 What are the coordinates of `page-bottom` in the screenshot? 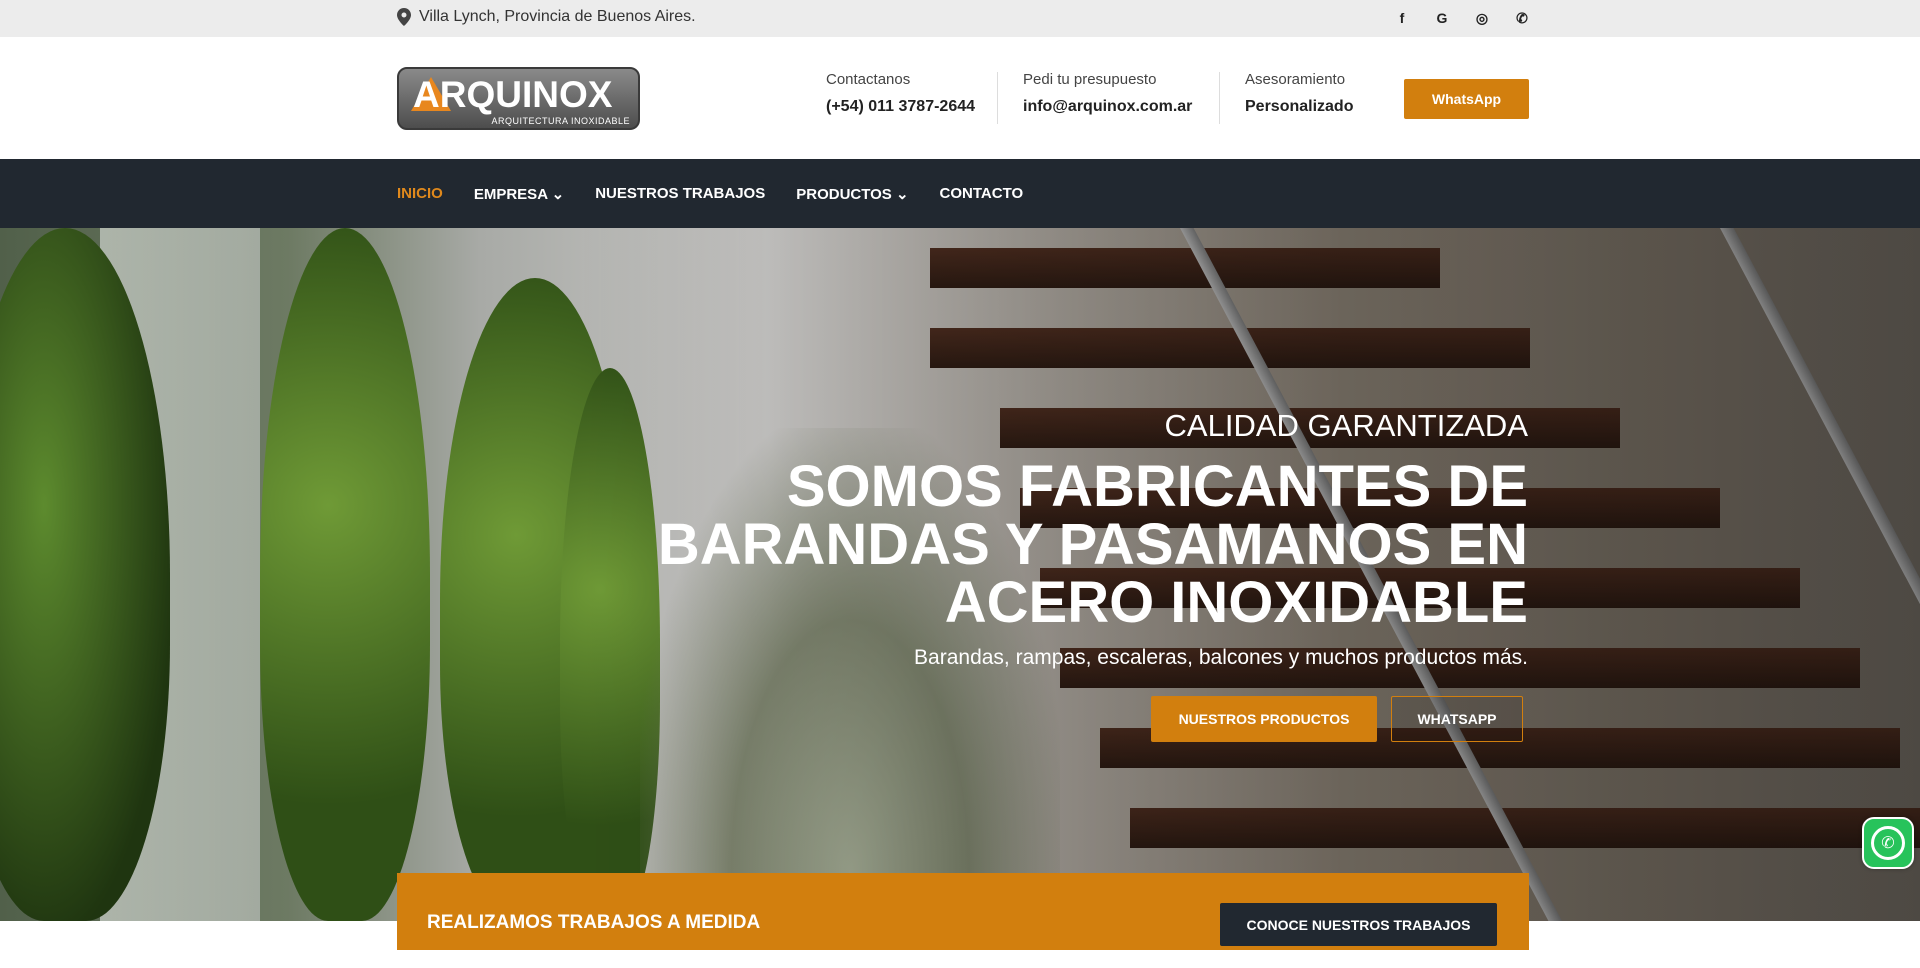 It's located at (960, 959).